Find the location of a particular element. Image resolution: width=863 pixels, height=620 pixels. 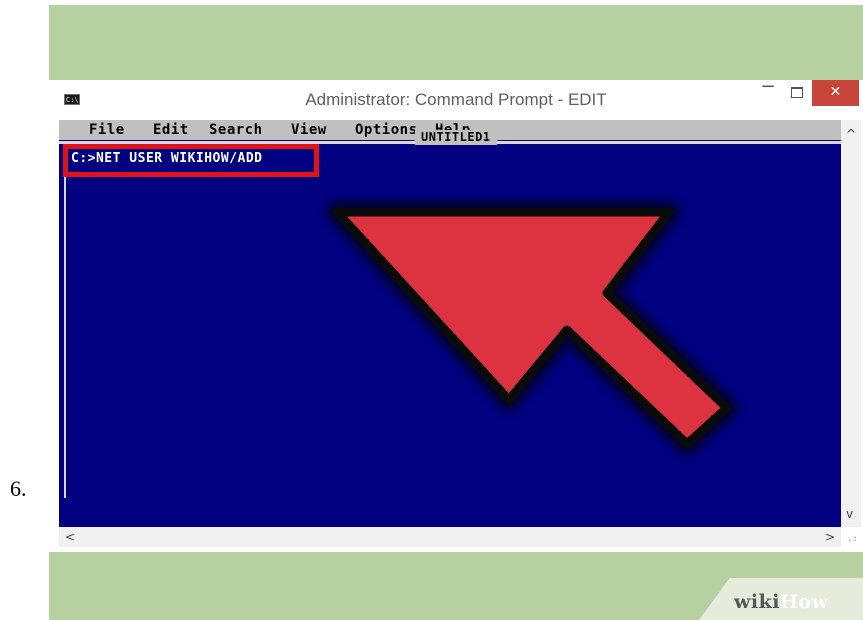

close-icon: ✕ is located at coordinates (835, 92).